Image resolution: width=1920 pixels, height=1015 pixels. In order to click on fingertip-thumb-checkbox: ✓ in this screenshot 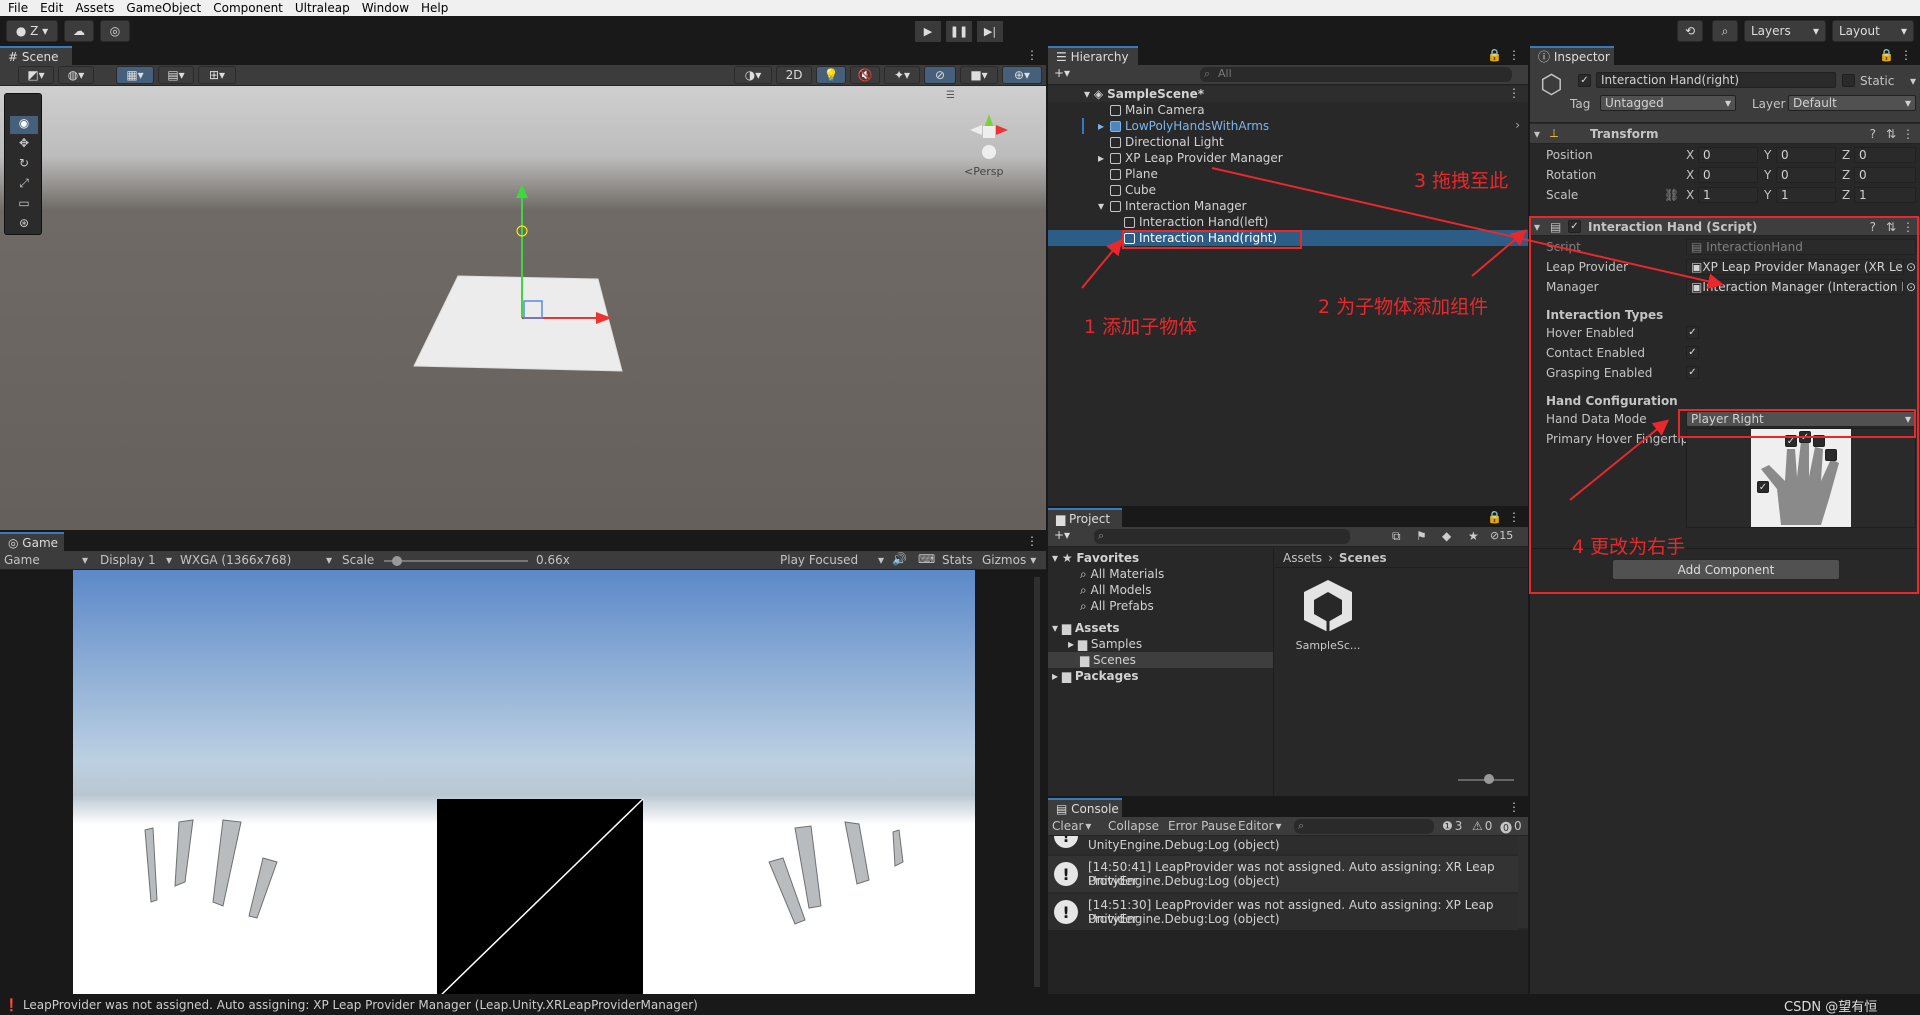, I will do `click(1763, 487)`.